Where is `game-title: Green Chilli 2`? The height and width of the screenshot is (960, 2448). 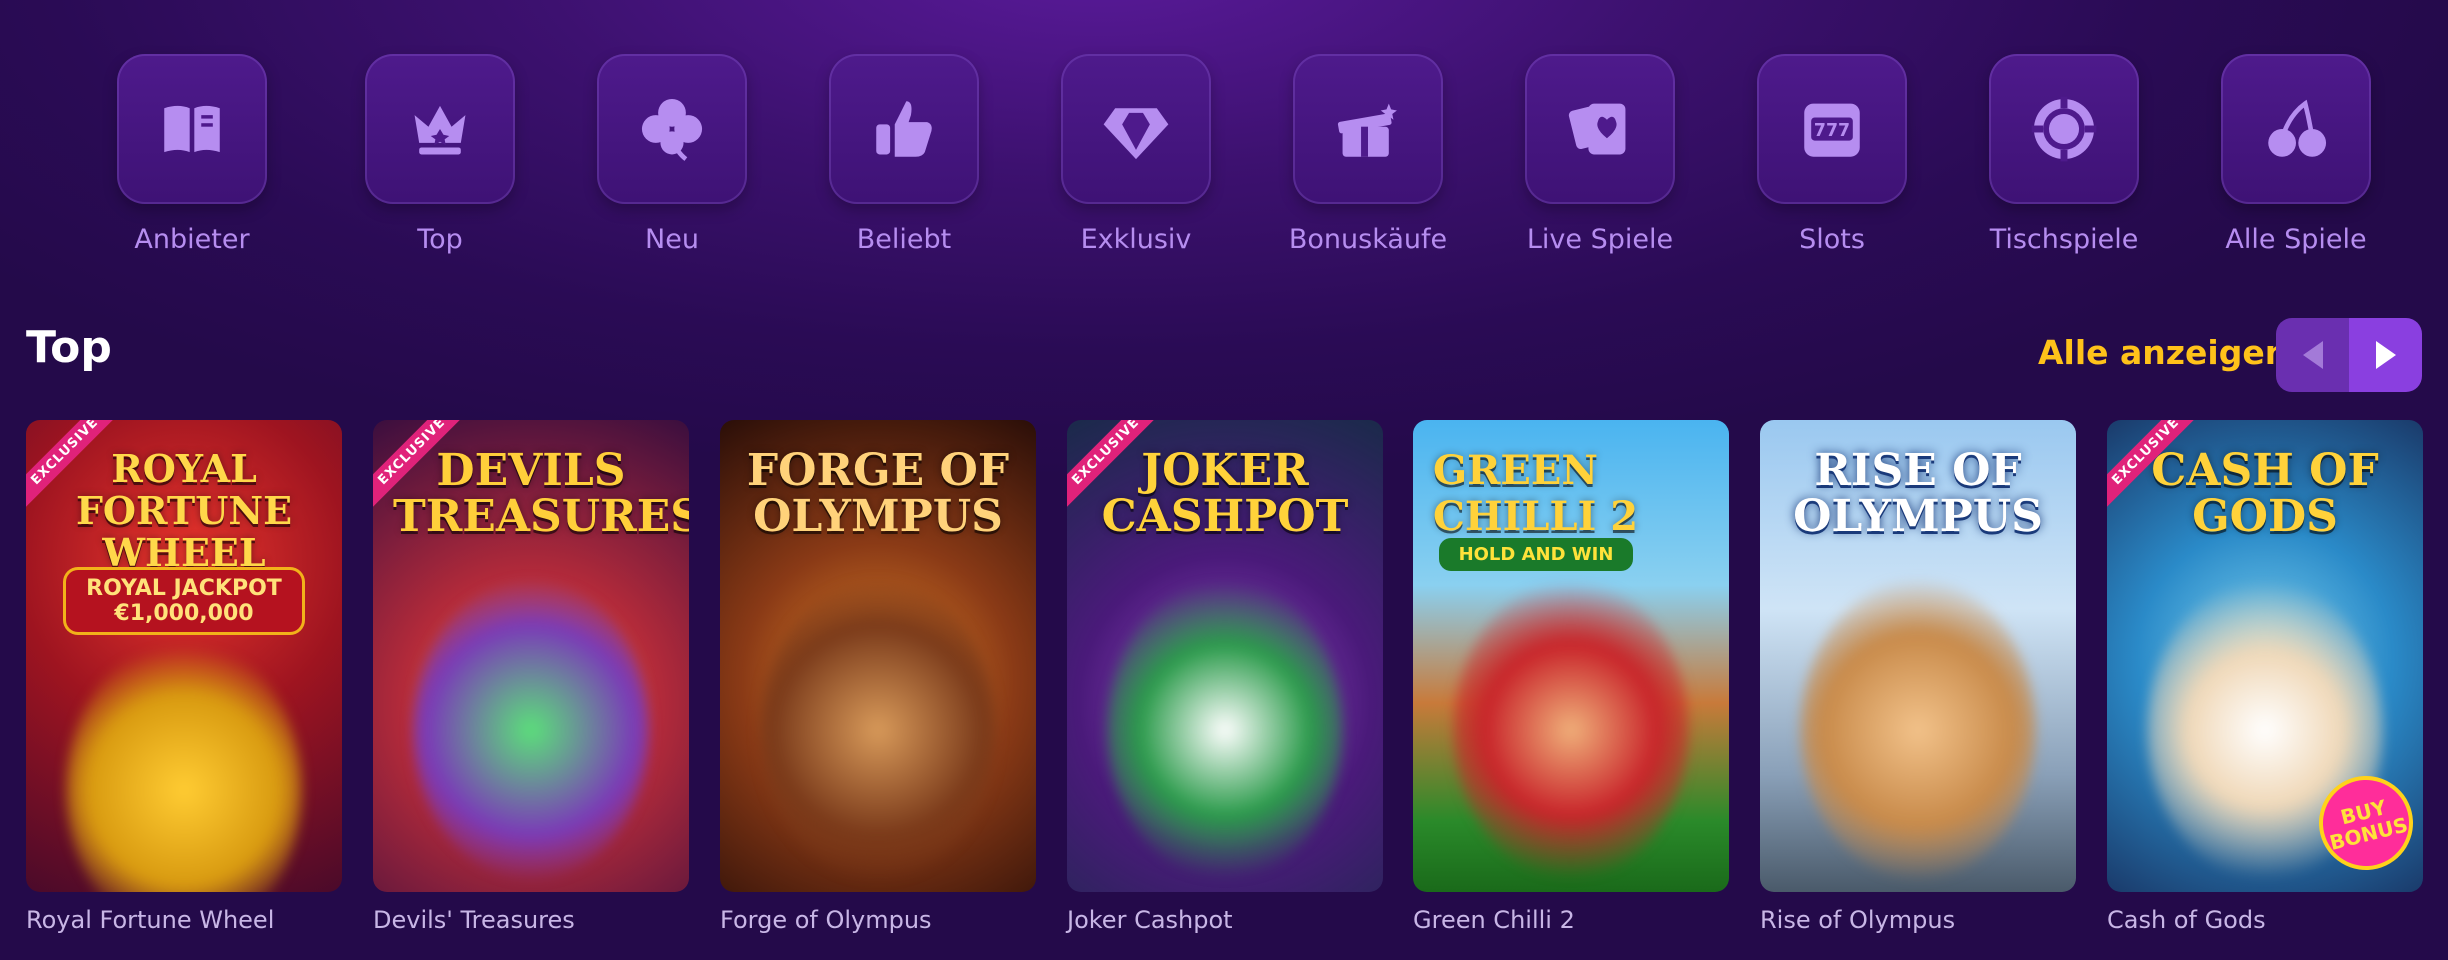
game-title: Green Chilli 2 is located at coordinates (1494, 920).